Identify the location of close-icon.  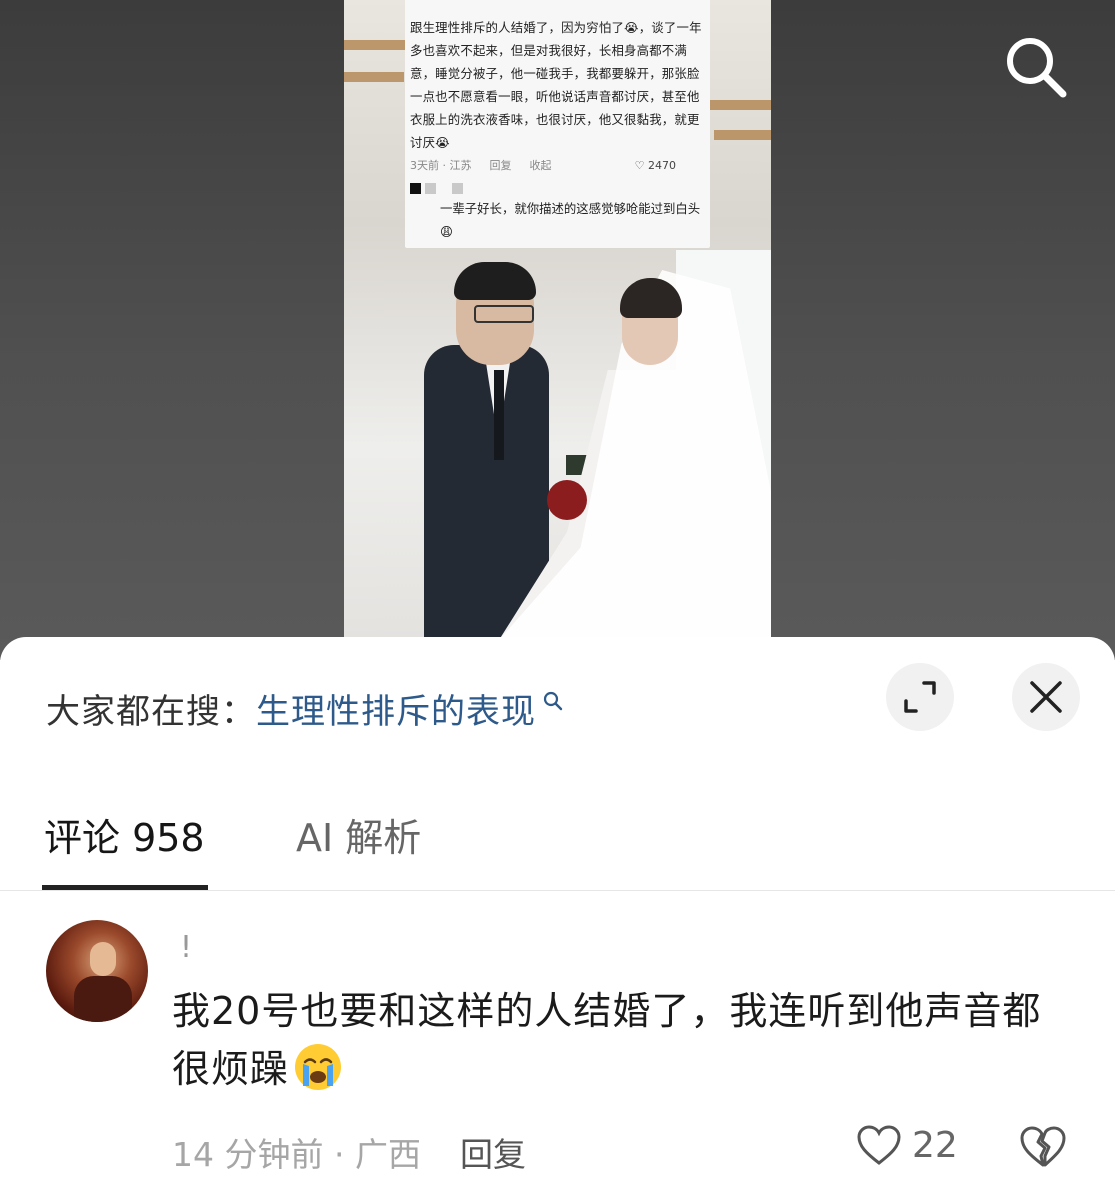
(1046, 697).